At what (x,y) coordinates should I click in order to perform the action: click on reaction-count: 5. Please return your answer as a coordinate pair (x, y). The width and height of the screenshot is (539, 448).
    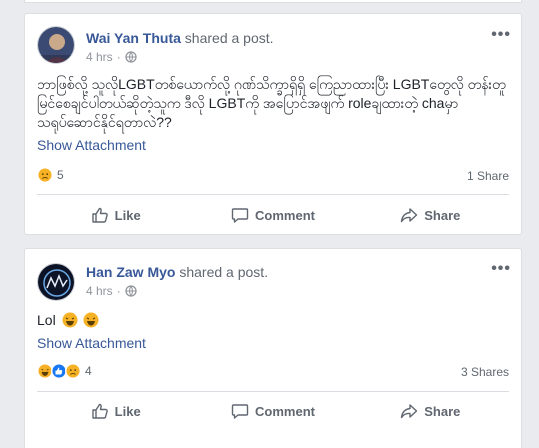
    Looking at the image, I should click on (60, 175).